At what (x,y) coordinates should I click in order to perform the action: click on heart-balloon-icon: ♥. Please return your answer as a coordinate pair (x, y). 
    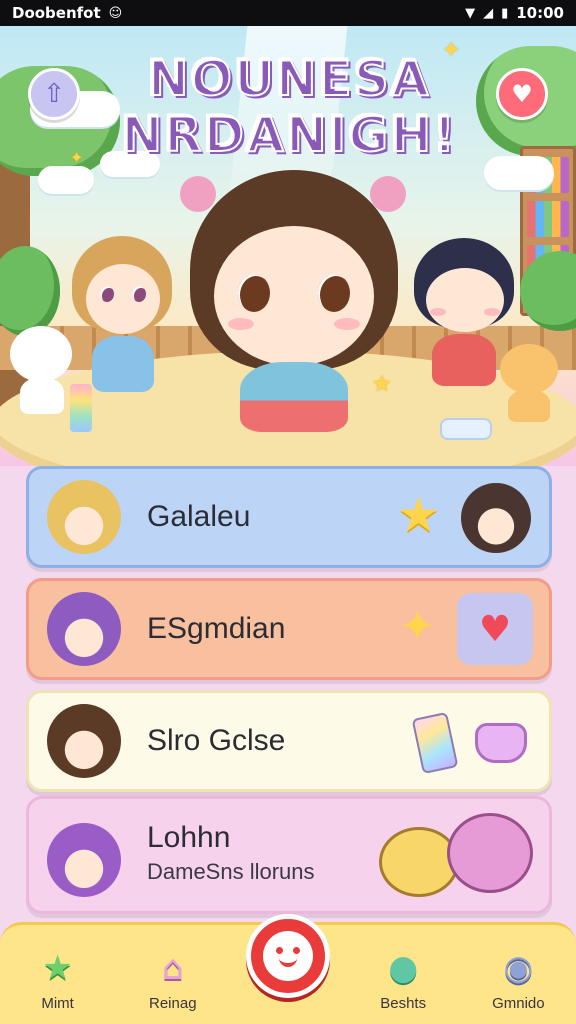
    Looking at the image, I should click on (522, 94).